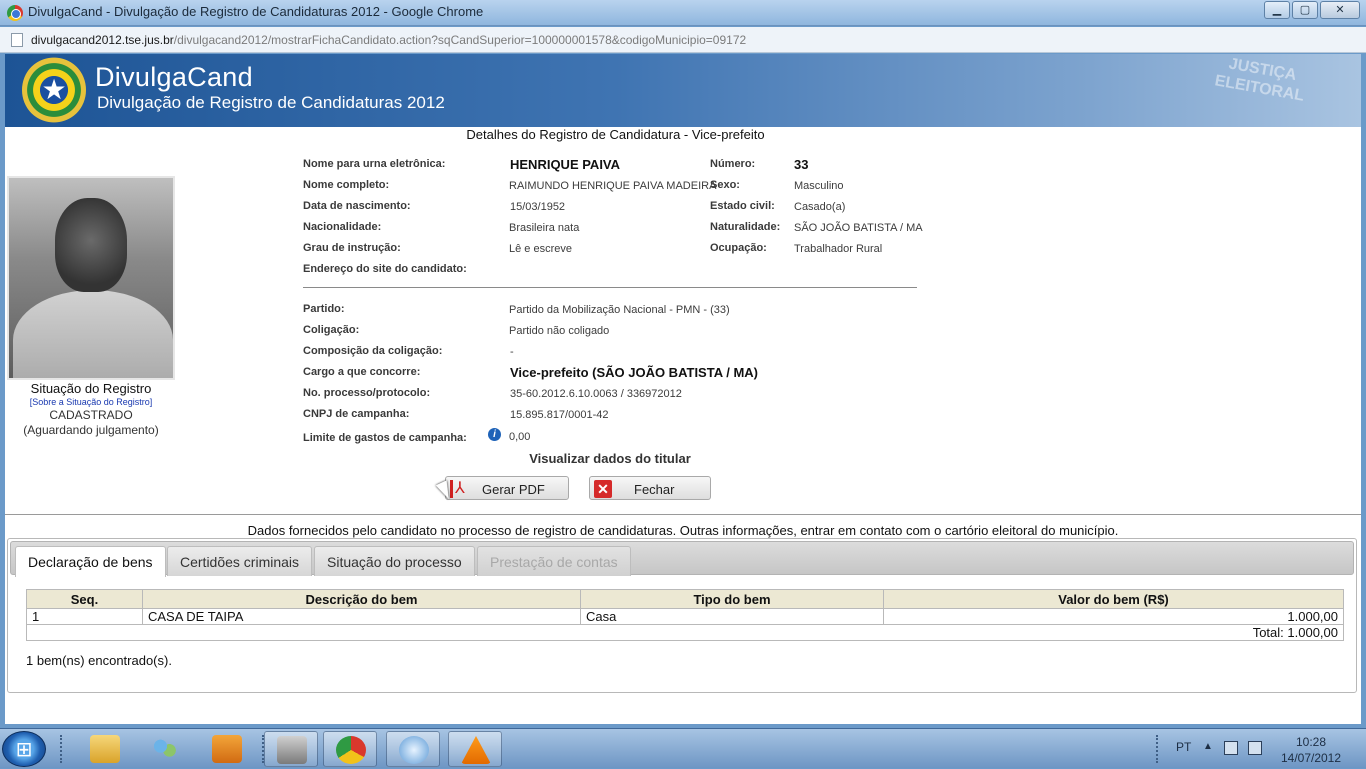 This screenshot has width=1366, height=769. What do you see at coordinates (90, 561) in the screenshot?
I see `tab-declaracao-bens: Declaração de bens` at bounding box center [90, 561].